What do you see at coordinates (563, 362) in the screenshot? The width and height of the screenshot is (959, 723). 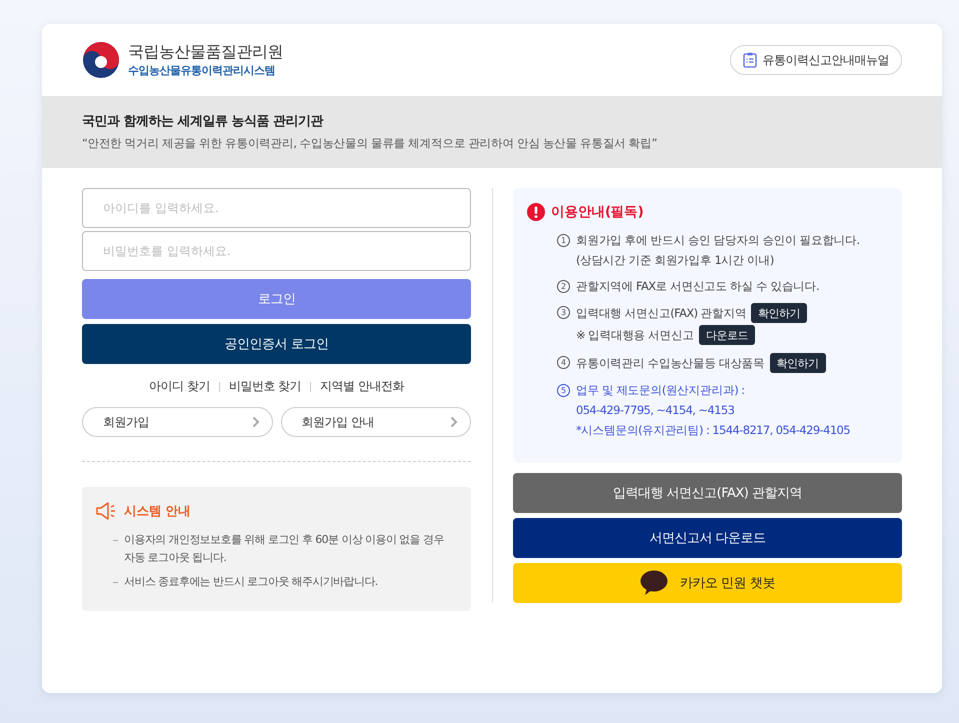 I see `number-badge: 4` at bounding box center [563, 362].